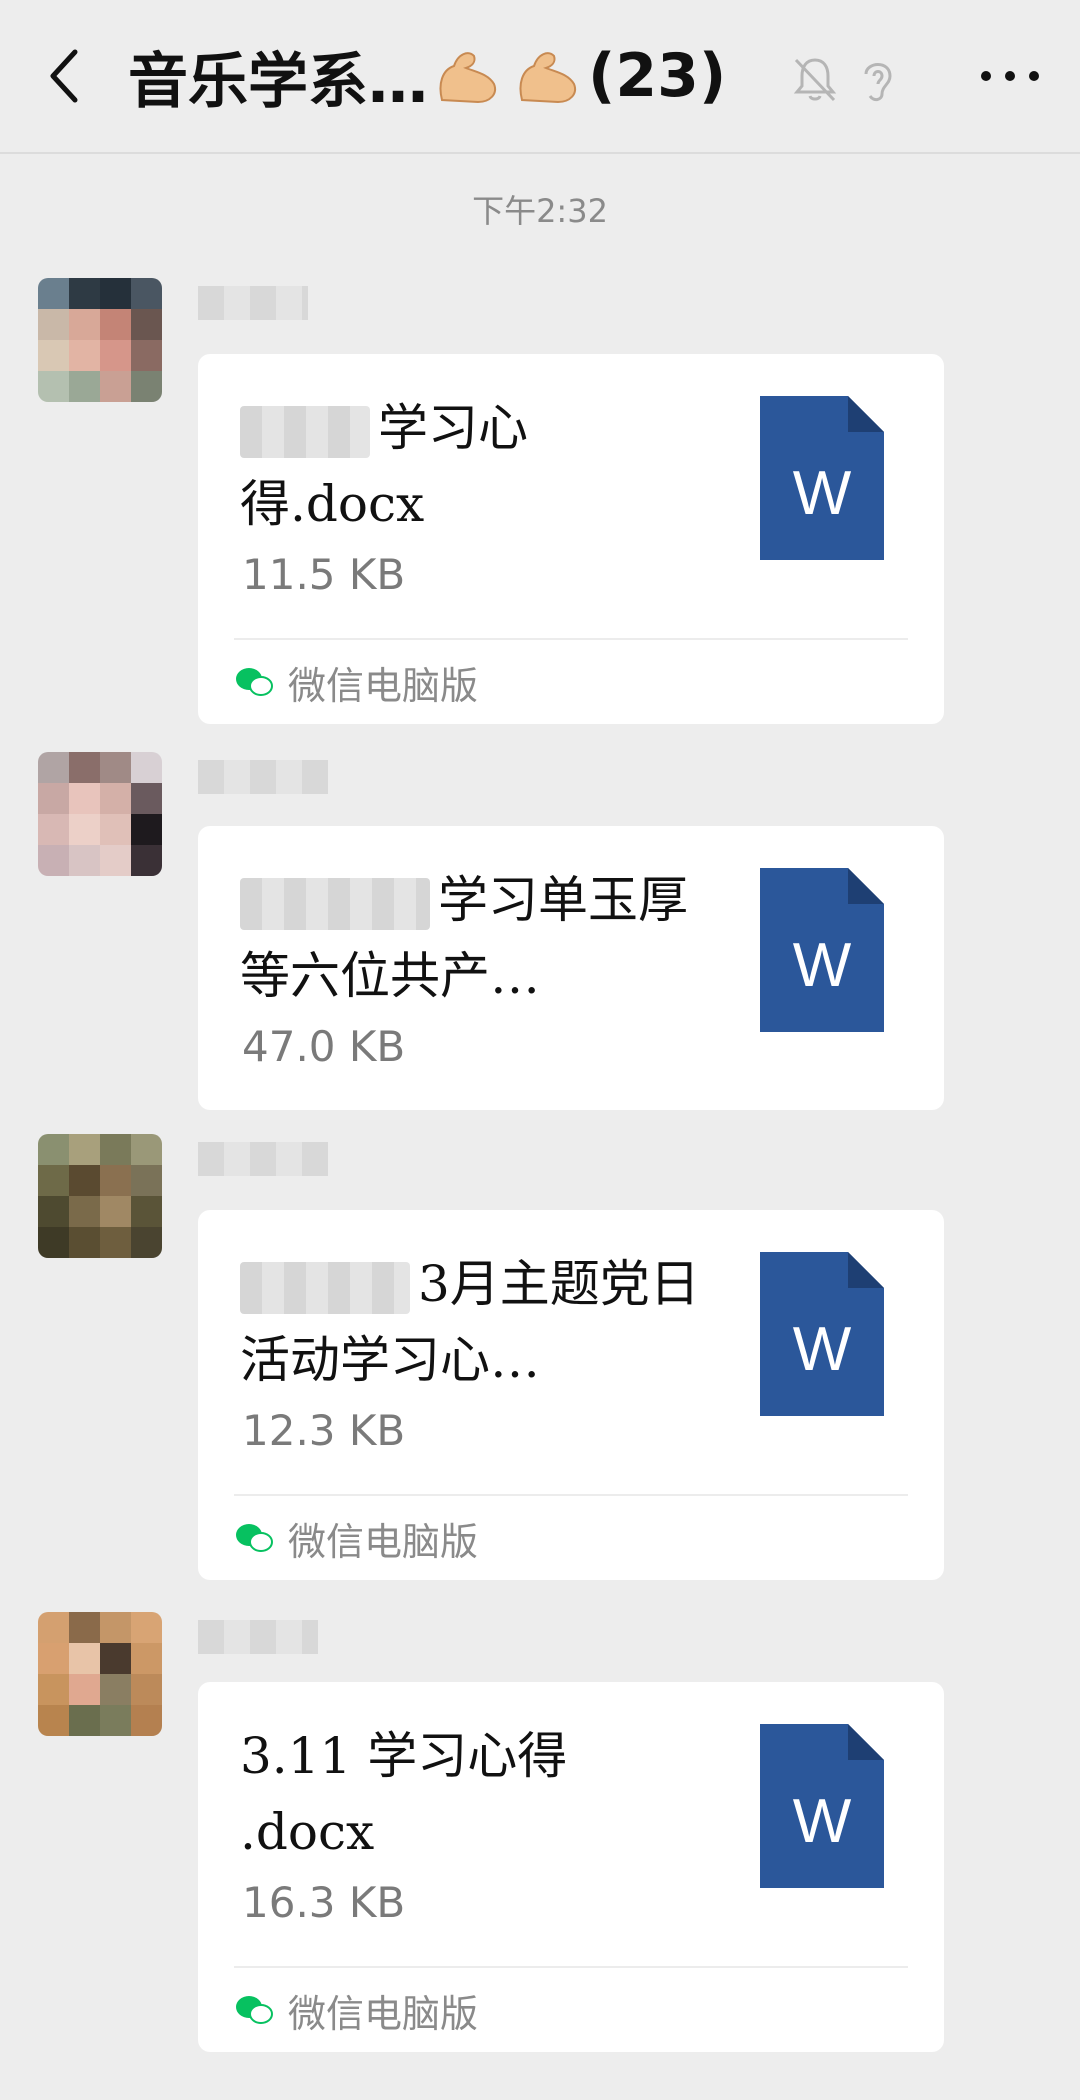 This screenshot has width=1080, height=2100. Describe the element at coordinates (815, 80) in the screenshot. I see `bell-muted-icon` at that location.